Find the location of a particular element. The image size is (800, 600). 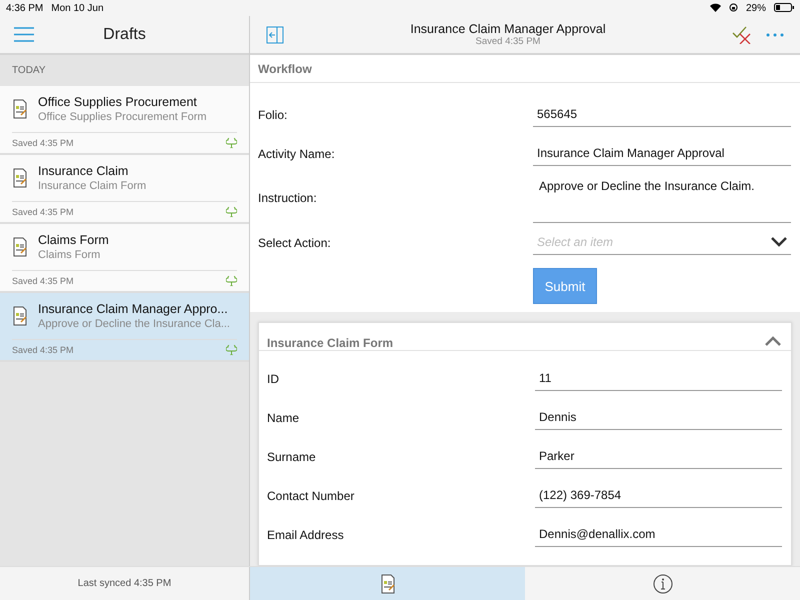

input-field: (122) 369-7854 is located at coordinates (658, 496).